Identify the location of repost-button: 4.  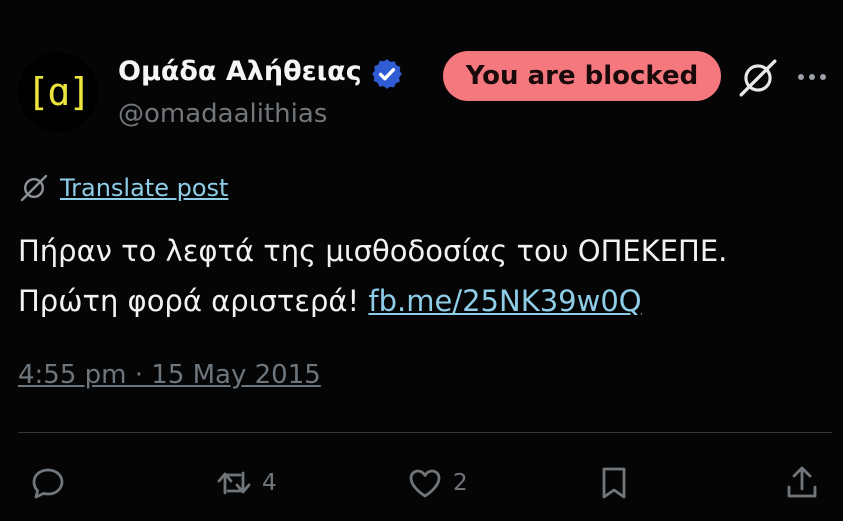
(245, 483).